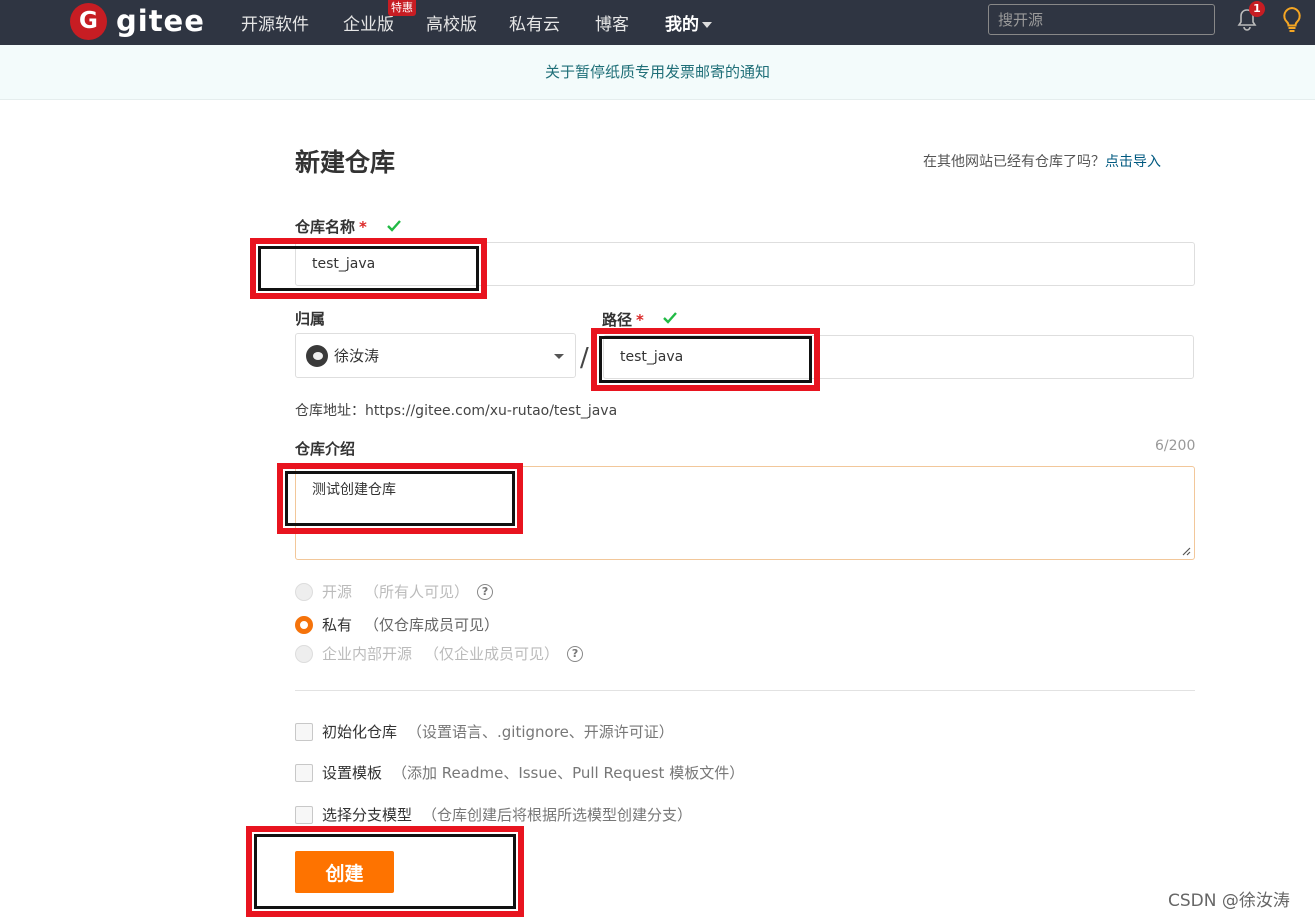  Describe the element at coordinates (304, 731) in the screenshot. I see `checkbox-init-repo` at that location.